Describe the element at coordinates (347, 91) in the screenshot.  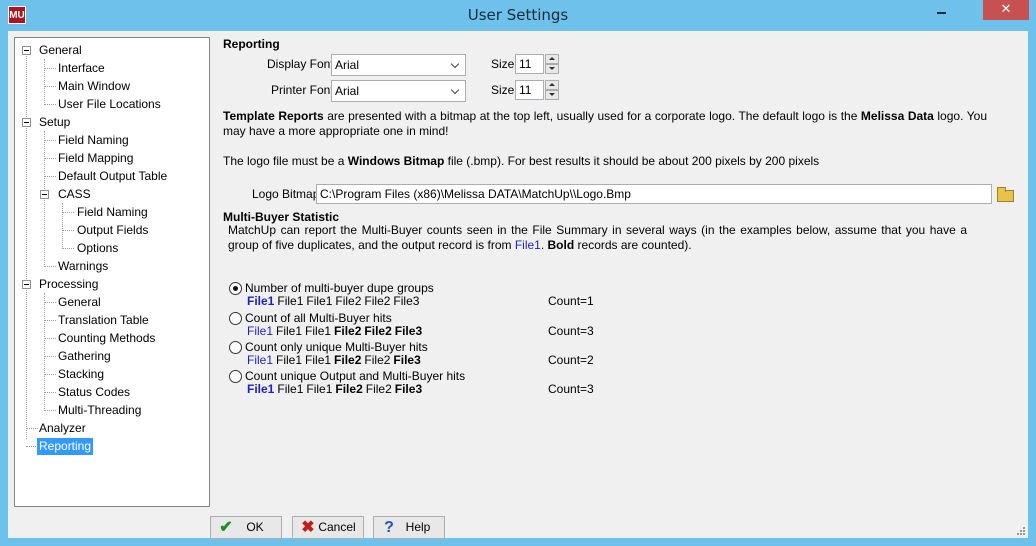
I see `printer-font-value: Arial` at that location.